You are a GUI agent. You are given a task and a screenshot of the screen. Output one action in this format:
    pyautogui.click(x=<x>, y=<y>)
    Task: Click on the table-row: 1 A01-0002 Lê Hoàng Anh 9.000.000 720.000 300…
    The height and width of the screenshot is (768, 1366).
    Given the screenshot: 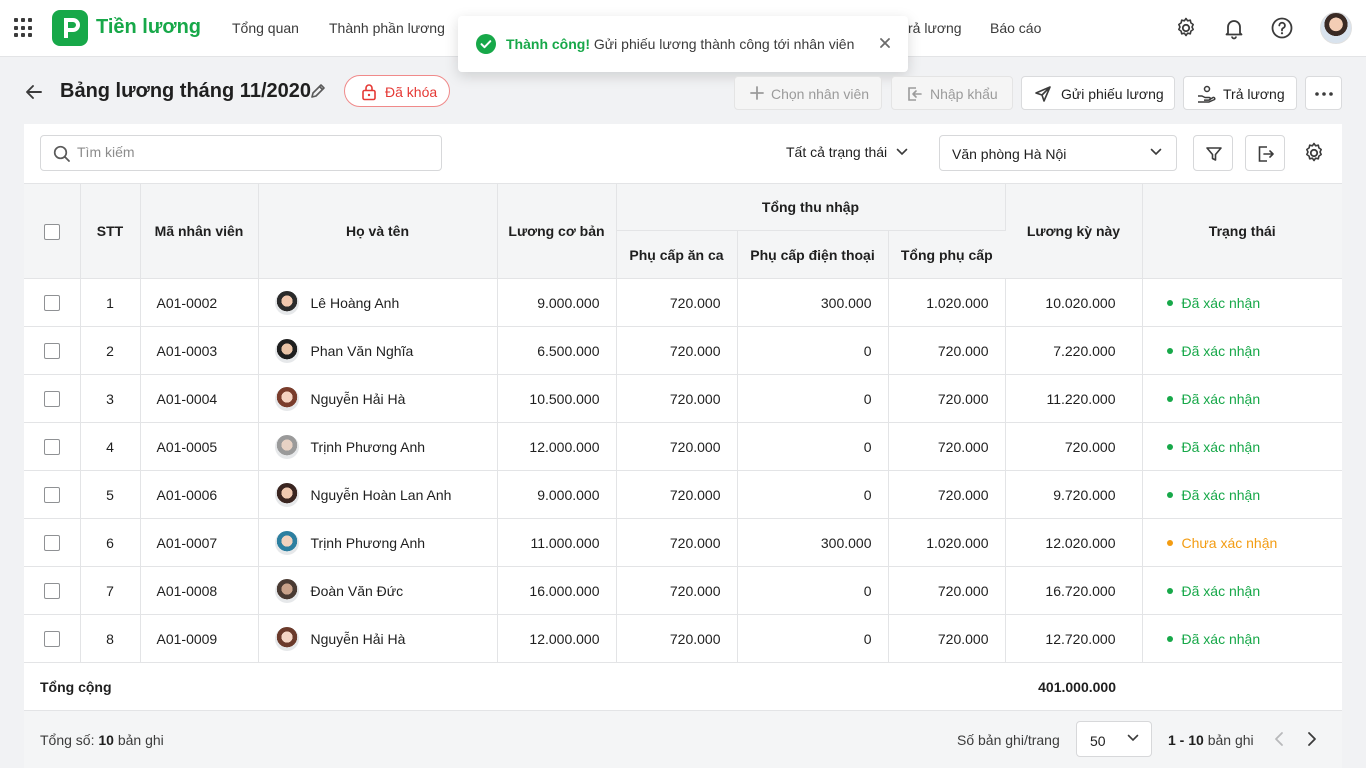 What is the action you would take?
    pyautogui.click(x=683, y=302)
    